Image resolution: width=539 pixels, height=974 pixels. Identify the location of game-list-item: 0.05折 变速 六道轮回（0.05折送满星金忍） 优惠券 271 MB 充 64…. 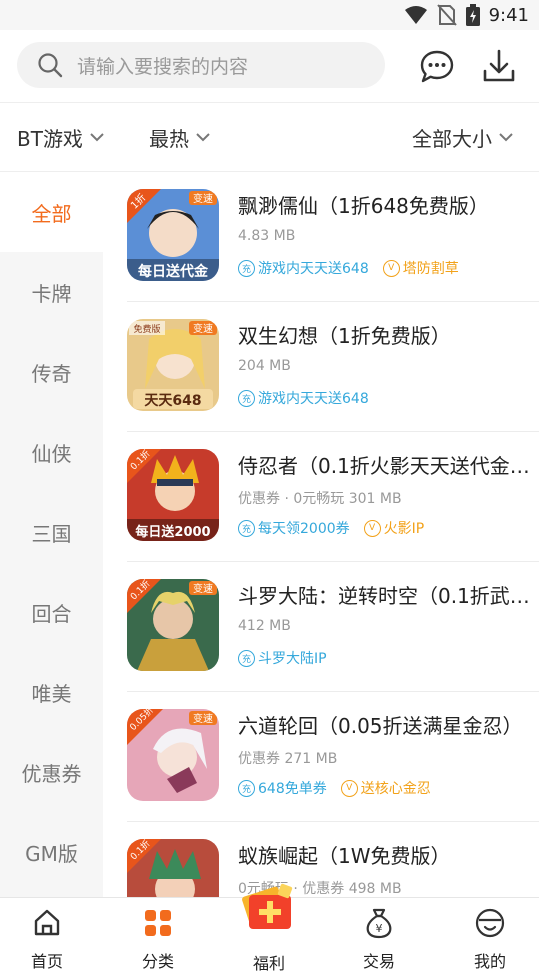
(321, 757).